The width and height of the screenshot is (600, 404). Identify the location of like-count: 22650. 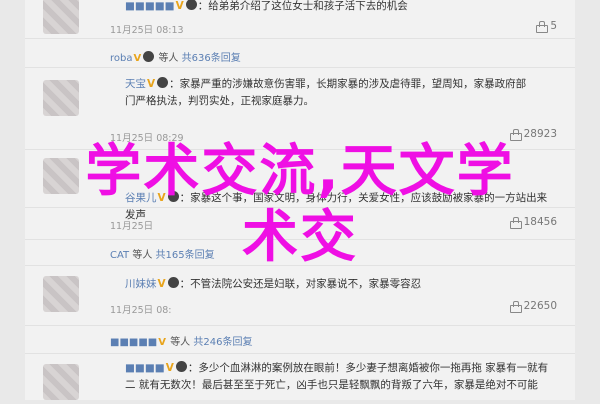
(540, 306).